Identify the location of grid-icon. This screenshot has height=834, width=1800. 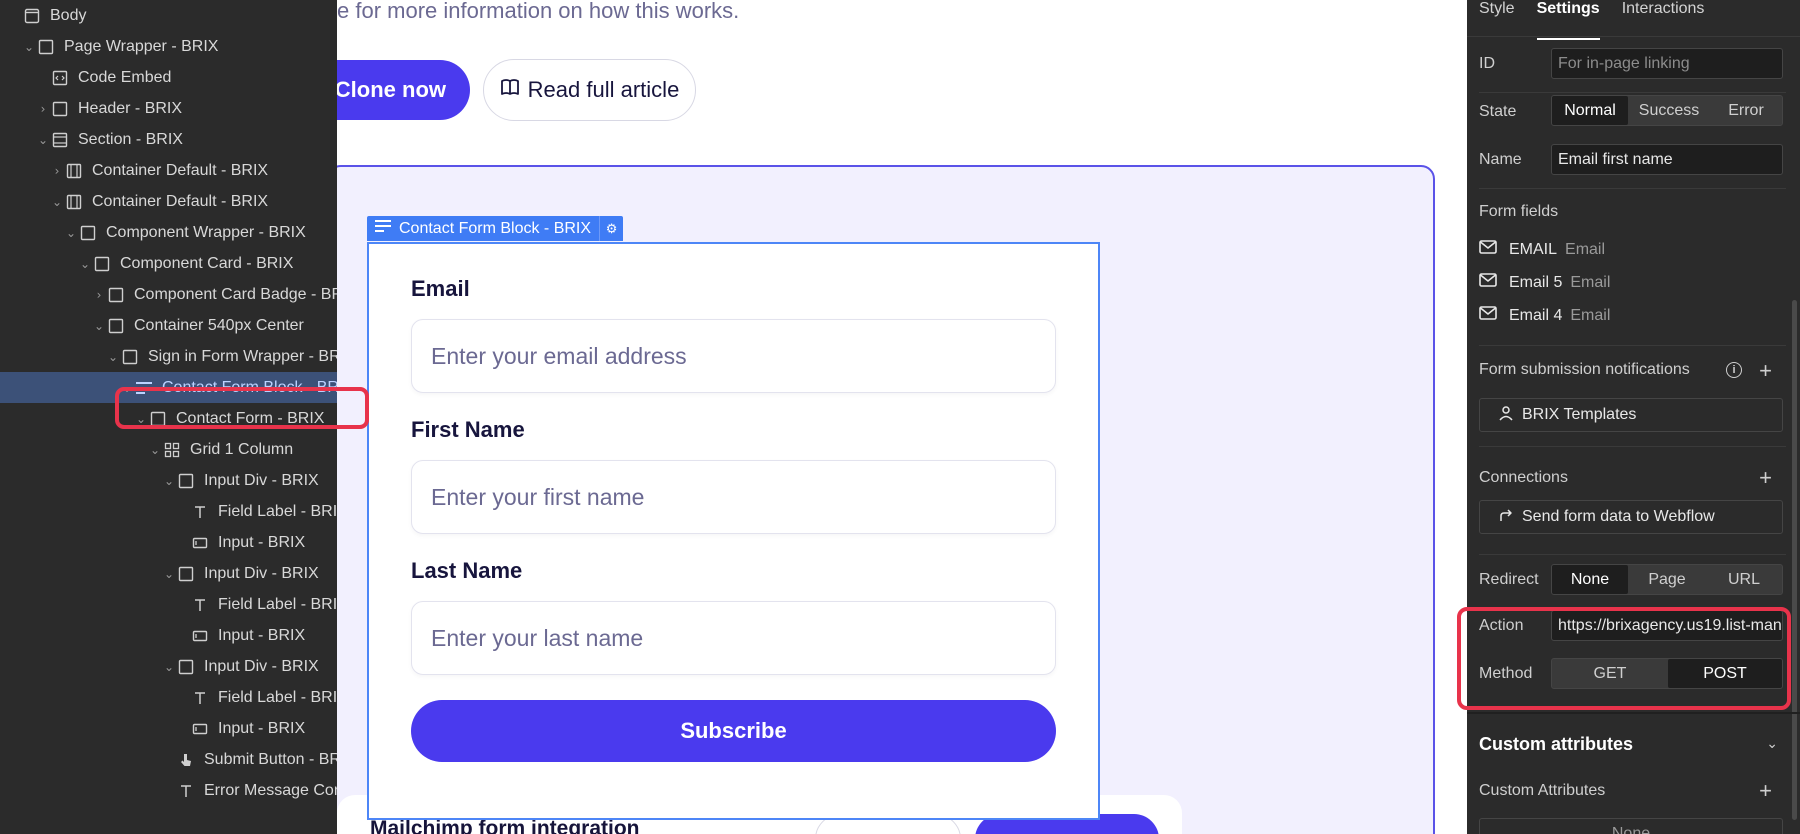
(172, 450).